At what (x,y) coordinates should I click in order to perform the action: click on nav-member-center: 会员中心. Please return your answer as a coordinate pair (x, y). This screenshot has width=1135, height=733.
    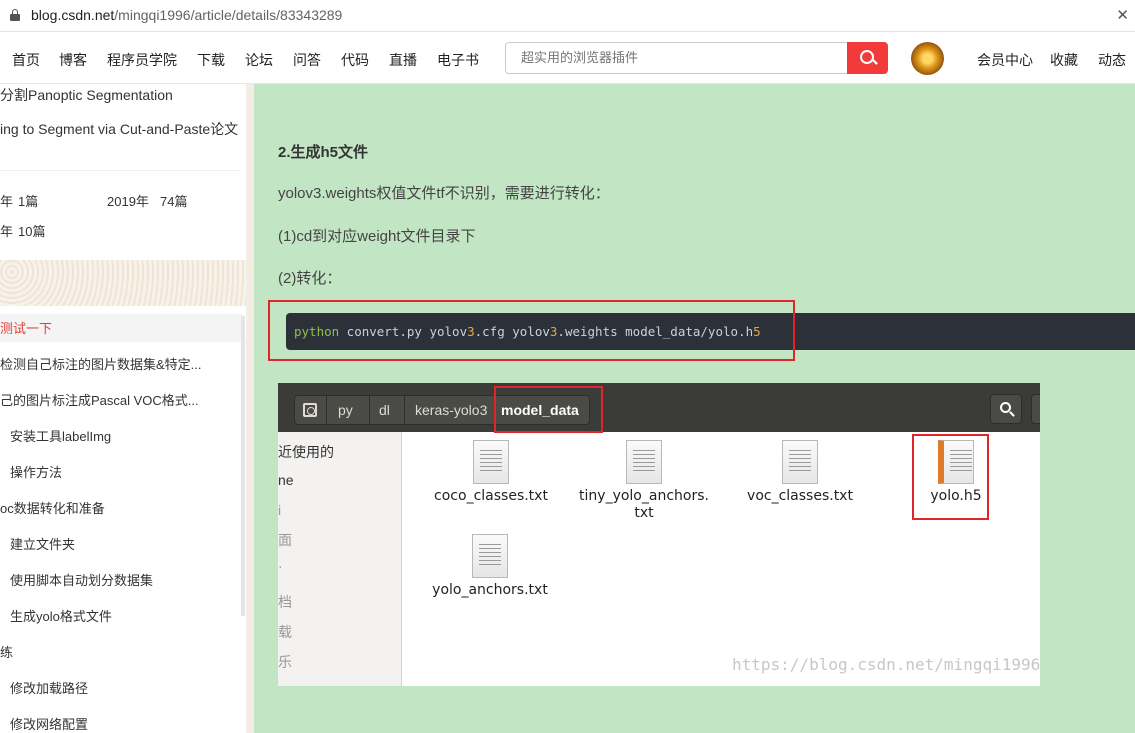
    Looking at the image, I should click on (1005, 60).